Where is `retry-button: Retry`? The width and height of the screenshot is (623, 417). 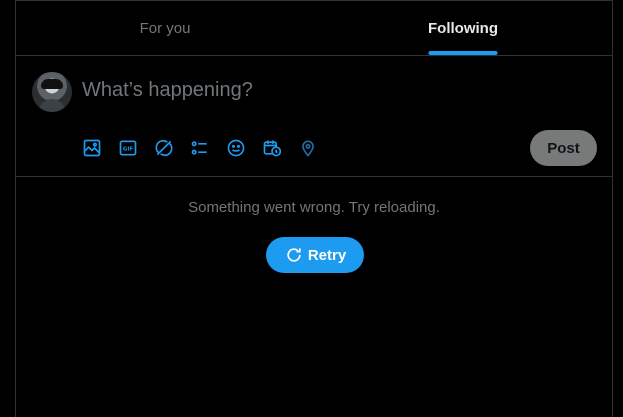
retry-button: Retry is located at coordinates (315, 255).